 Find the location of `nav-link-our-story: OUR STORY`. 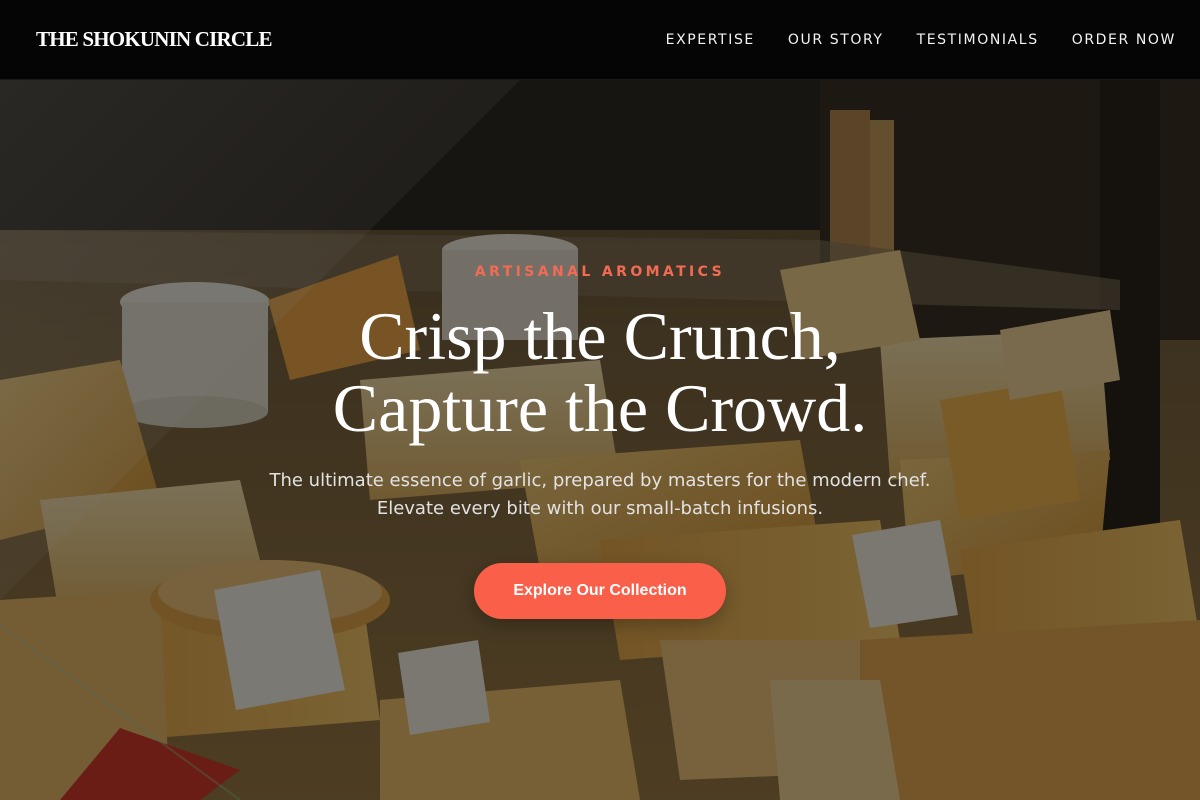

nav-link-our-story: OUR STORY is located at coordinates (836, 40).